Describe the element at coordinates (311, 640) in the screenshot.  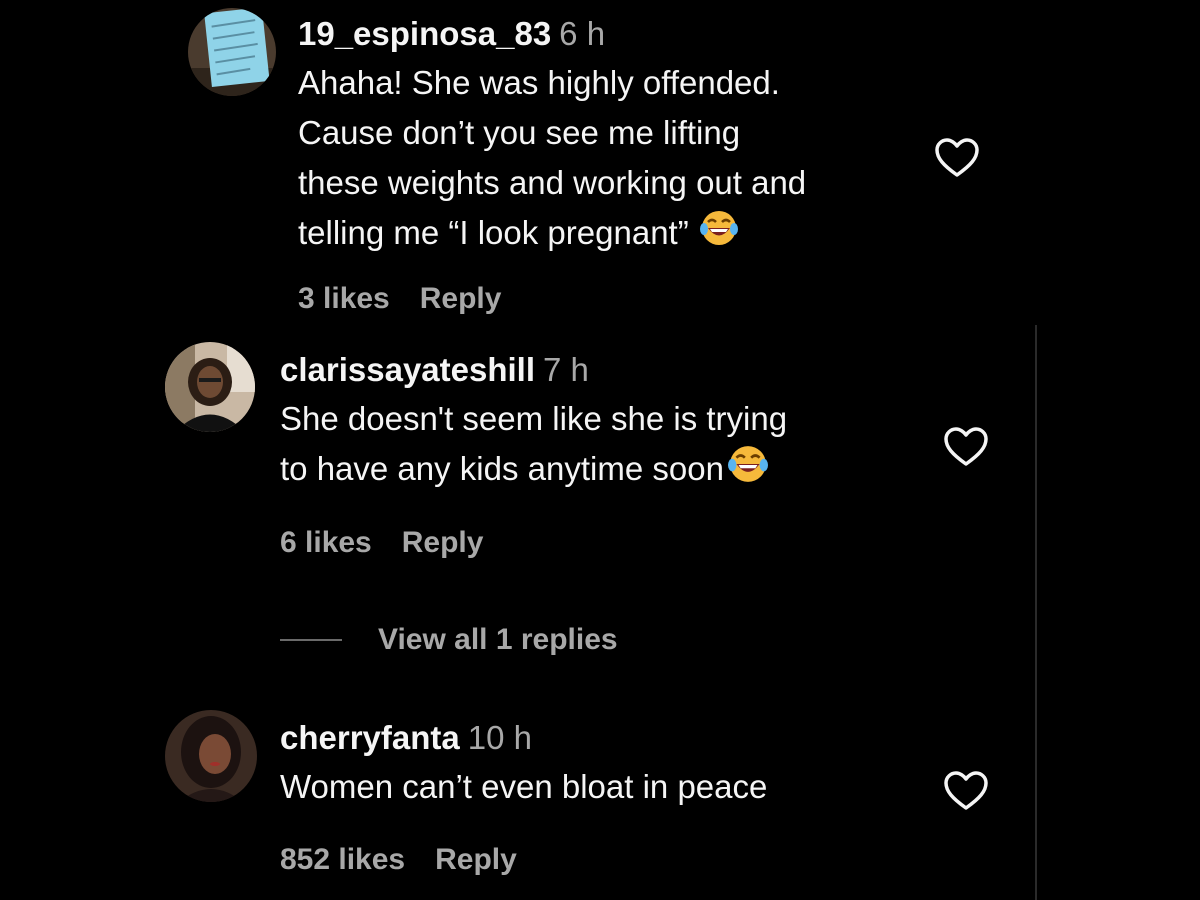
I see `replies-divider` at that location.